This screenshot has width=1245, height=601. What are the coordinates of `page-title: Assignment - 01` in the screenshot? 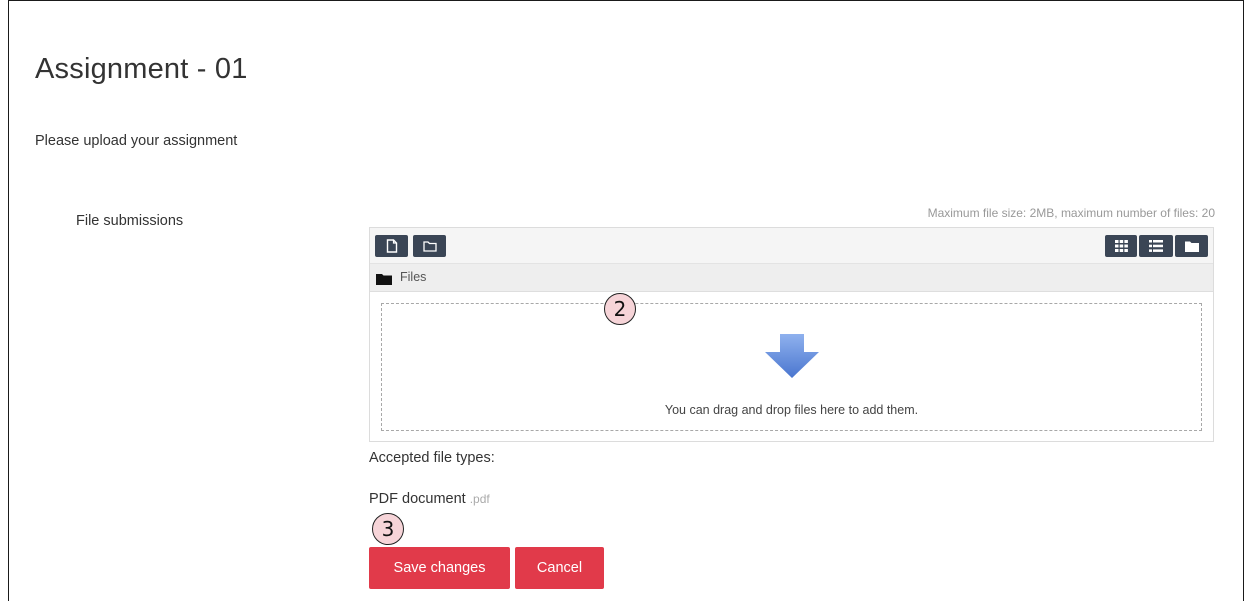 It's located at (141, 69).